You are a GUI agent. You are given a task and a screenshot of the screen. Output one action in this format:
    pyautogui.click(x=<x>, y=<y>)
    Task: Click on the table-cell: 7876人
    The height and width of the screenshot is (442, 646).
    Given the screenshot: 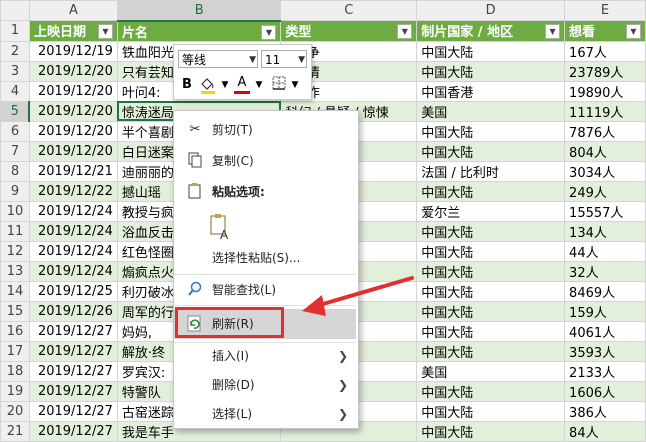 What is the action you would take?
    pyautogui.click(x=605, y=131)
    